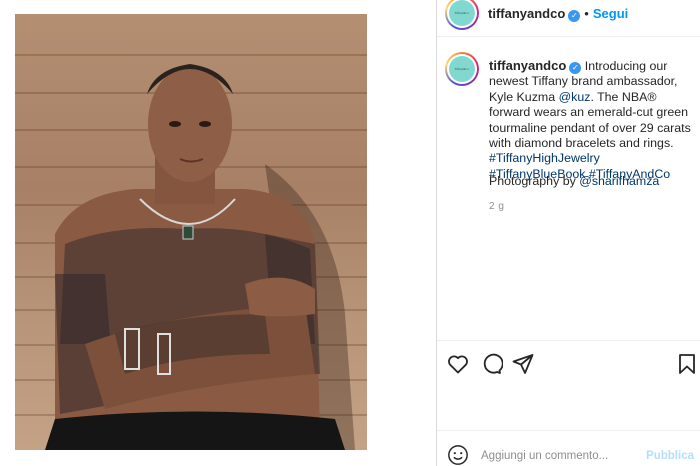 This screenshot has width=700, height=466. I want to click on avatar: Tiffany&Co., so click(462, 15).